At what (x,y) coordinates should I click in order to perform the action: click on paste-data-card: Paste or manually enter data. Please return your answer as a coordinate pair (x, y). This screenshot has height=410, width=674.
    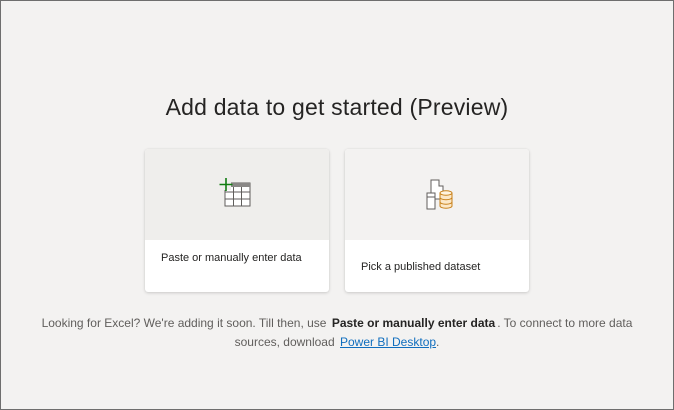
    Looking at the image, I should click on (237, 220).